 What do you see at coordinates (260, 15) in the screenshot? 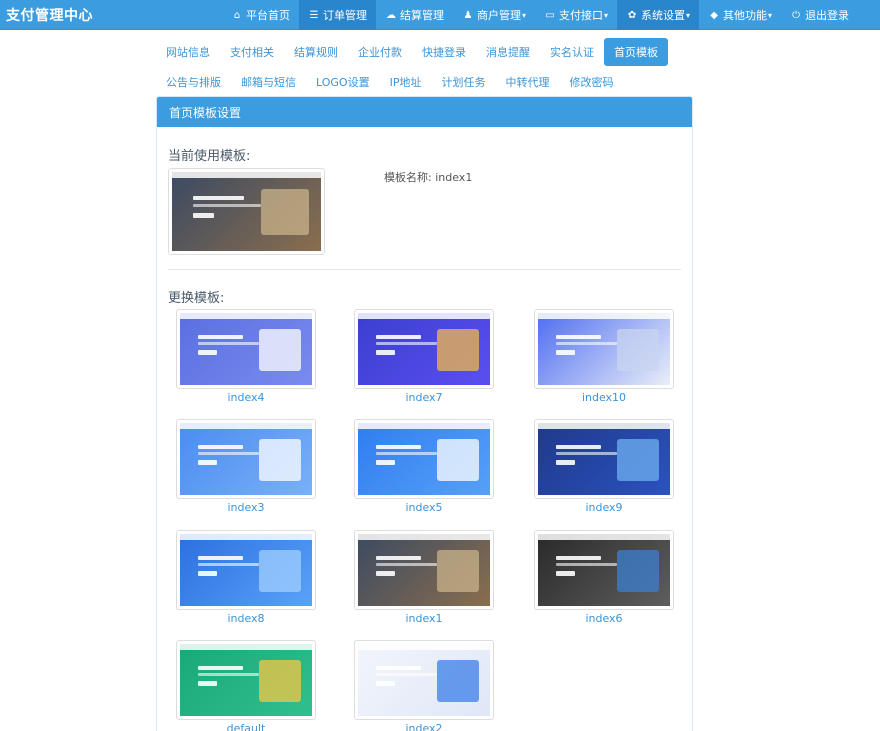
I see `nav-item-0: ⌂ 平台首页` at bounding box center [260, 15].